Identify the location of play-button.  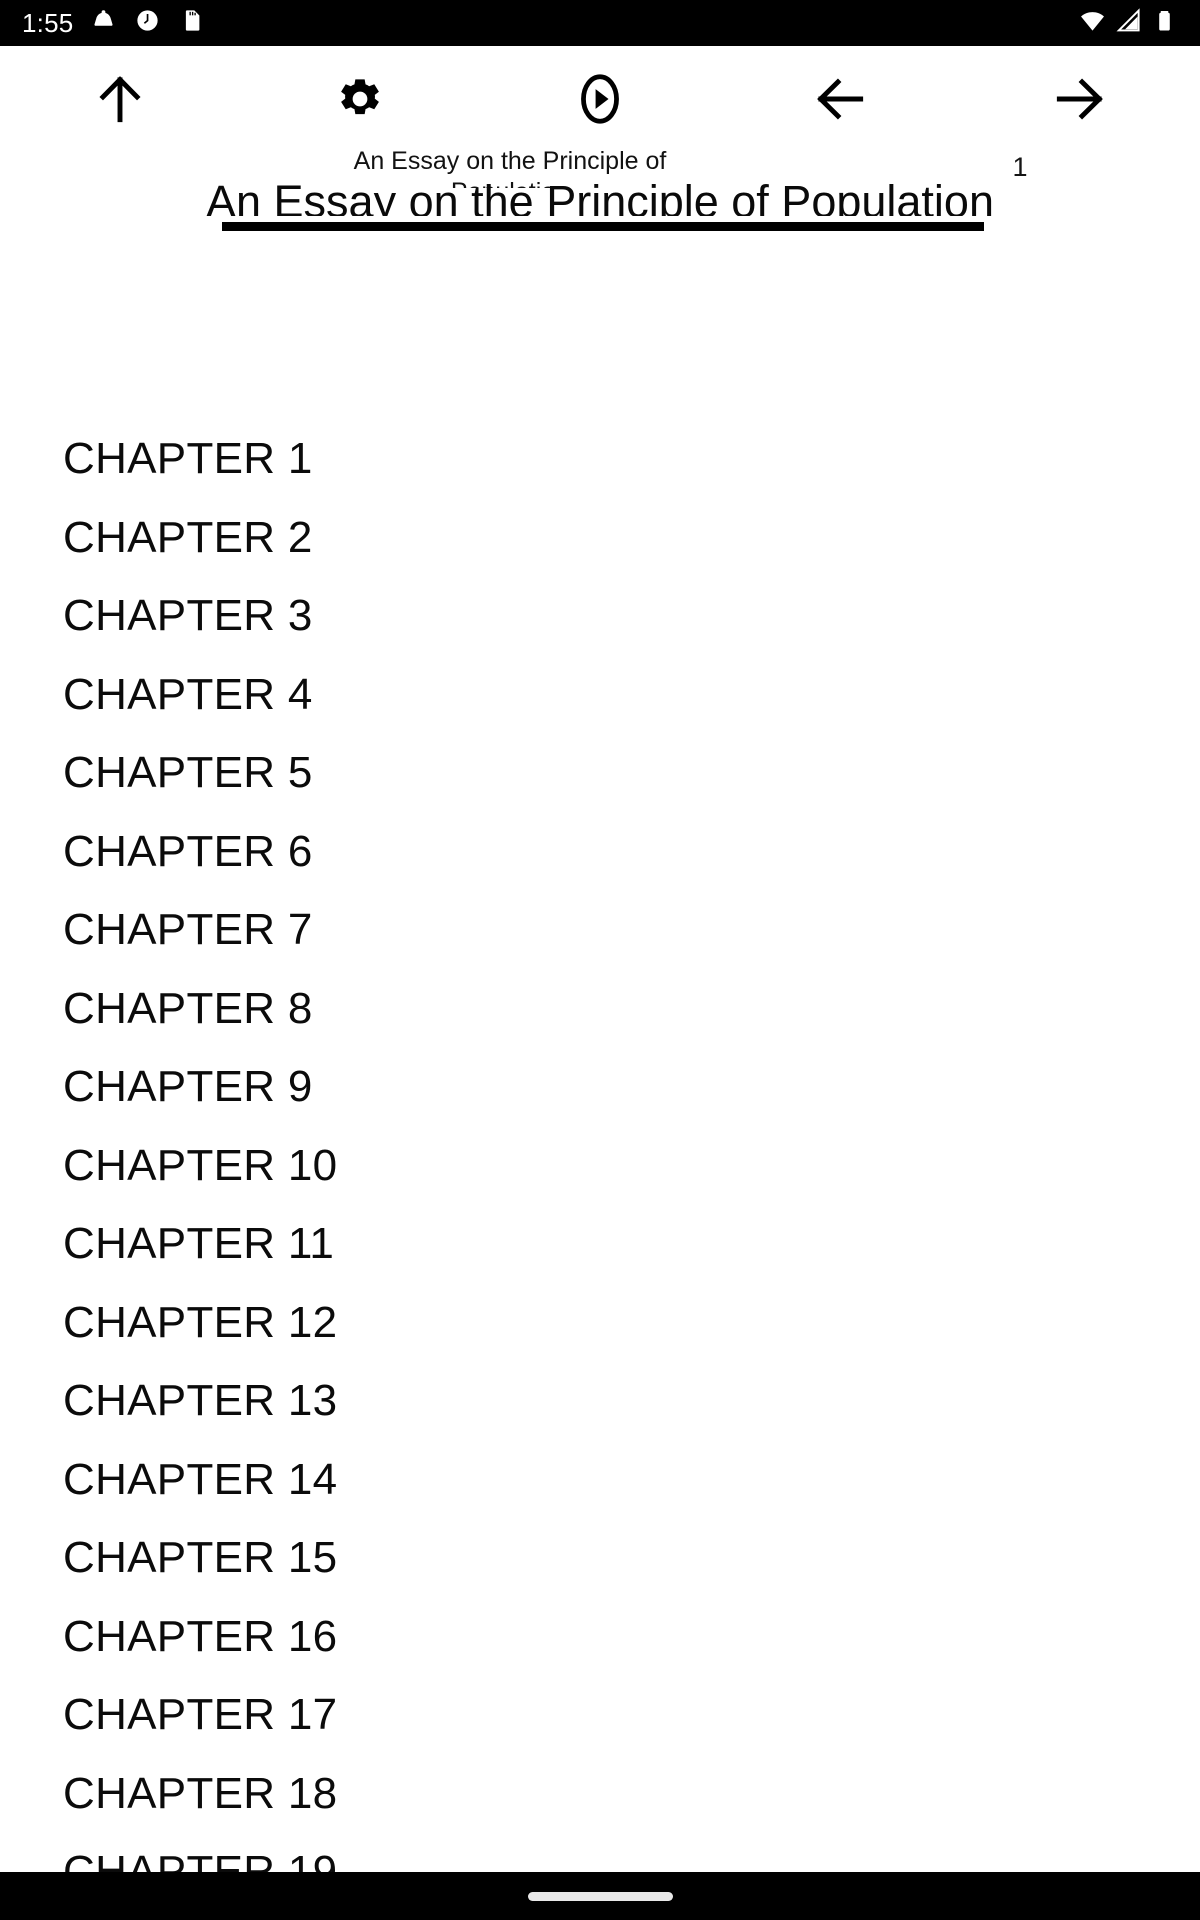
(600, 101).